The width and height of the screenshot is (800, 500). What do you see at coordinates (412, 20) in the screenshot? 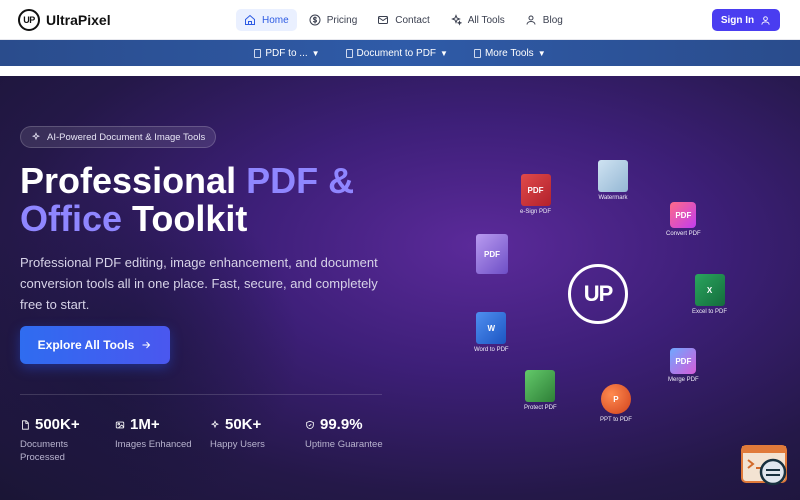
I see `nav-contact-label: Contact` at bounding box center [412, 20].